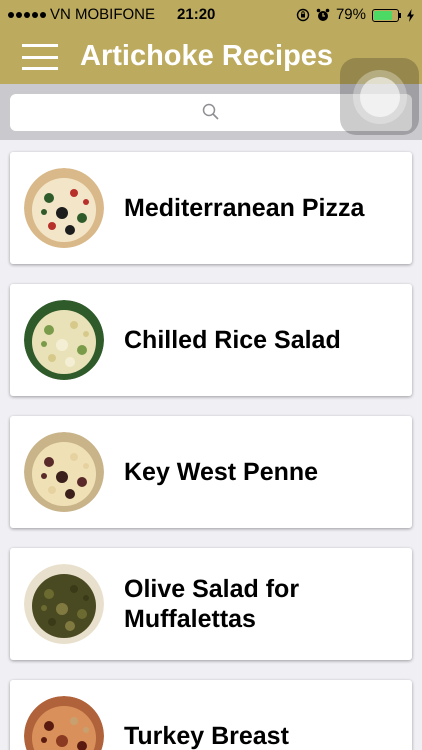 This screenshot has height=750, width=422. I want to click on carrier-name: VN MOBIFONE, so click(103, 14).